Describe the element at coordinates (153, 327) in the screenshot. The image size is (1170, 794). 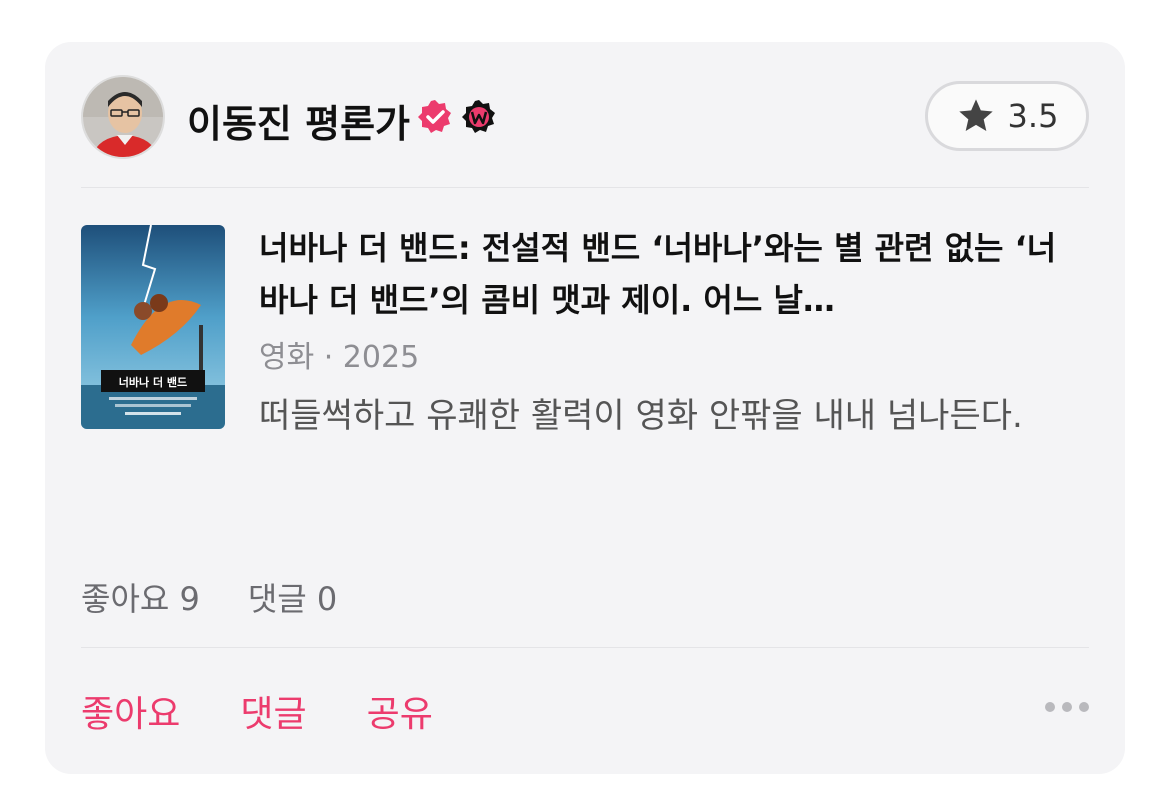
I see `movie-poster: 너바나 더 밴드` at that location.